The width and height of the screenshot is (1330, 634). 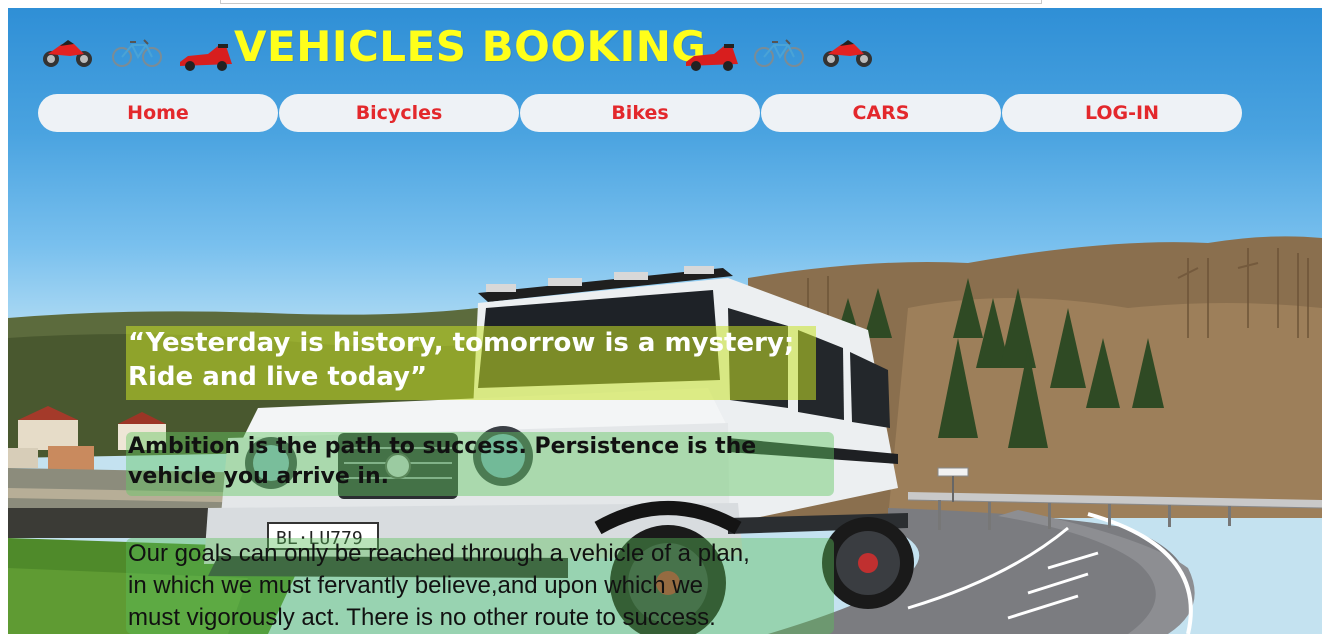 I want to click on nav-cars-link: CARS, so click(x=881, y=113).